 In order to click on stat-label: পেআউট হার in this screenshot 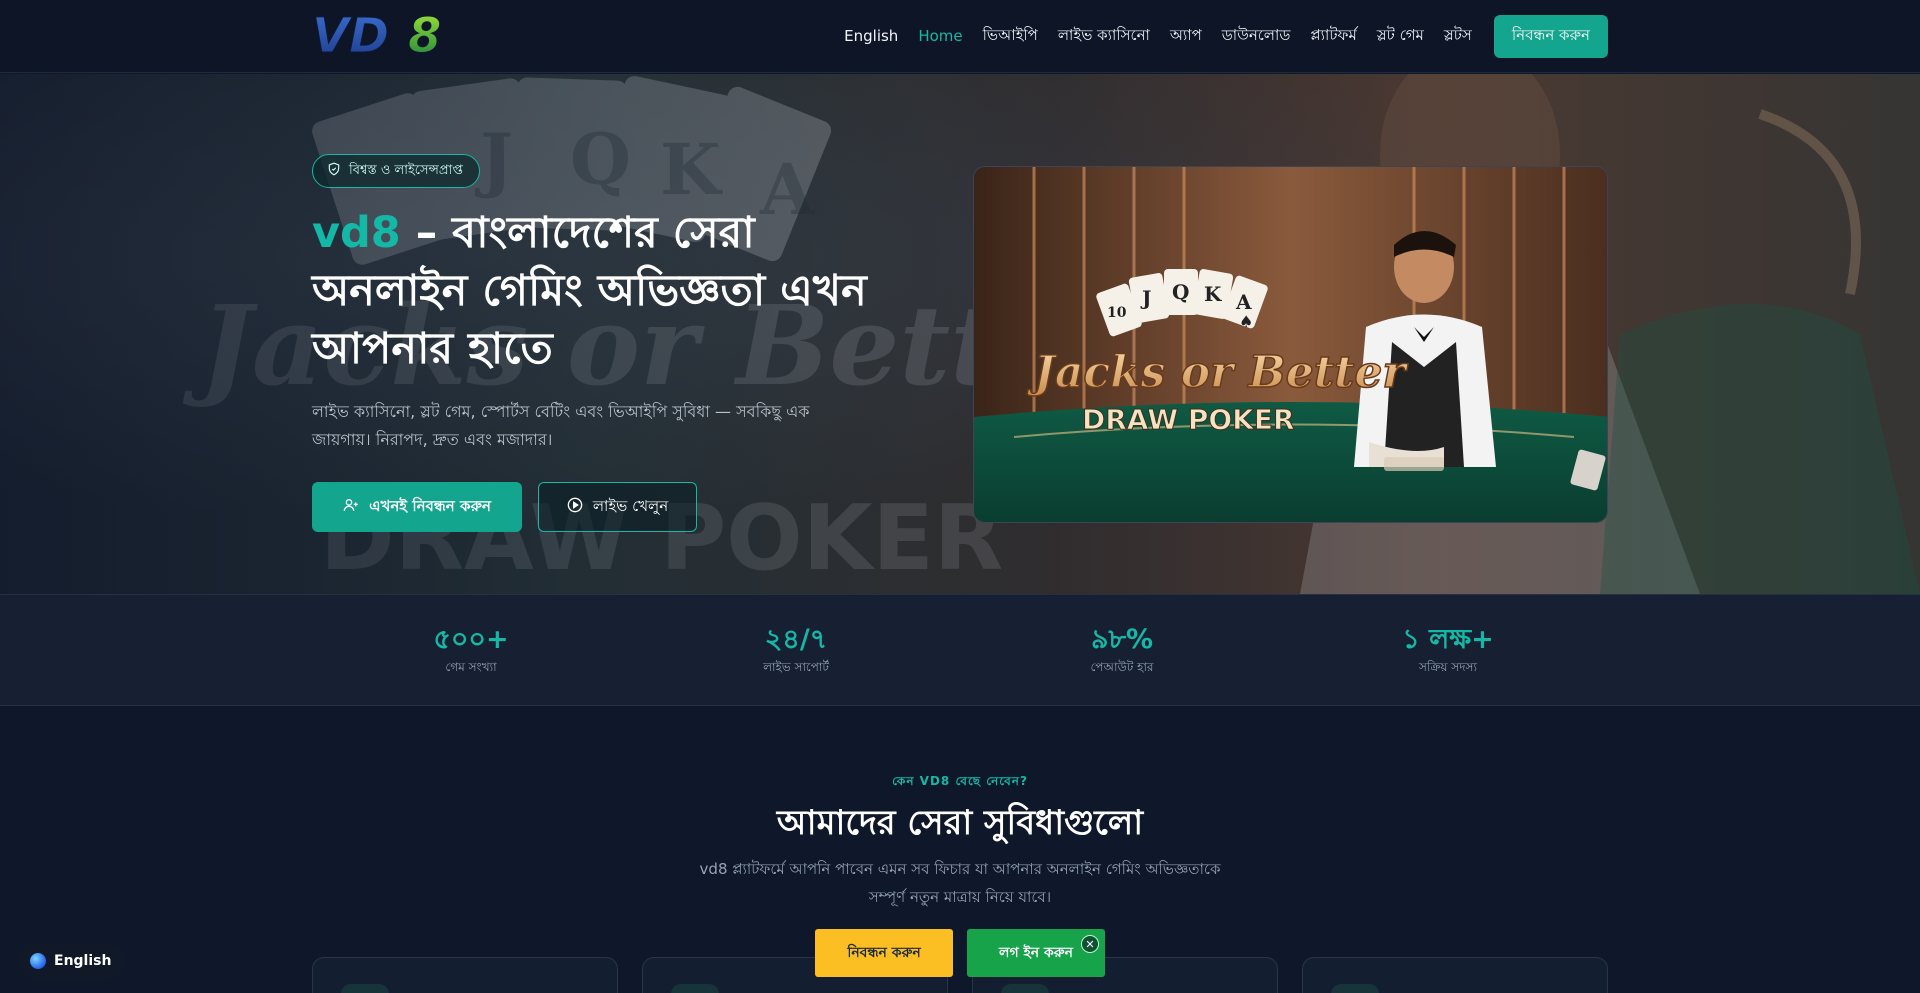, I will do `click(1122, 667)`.